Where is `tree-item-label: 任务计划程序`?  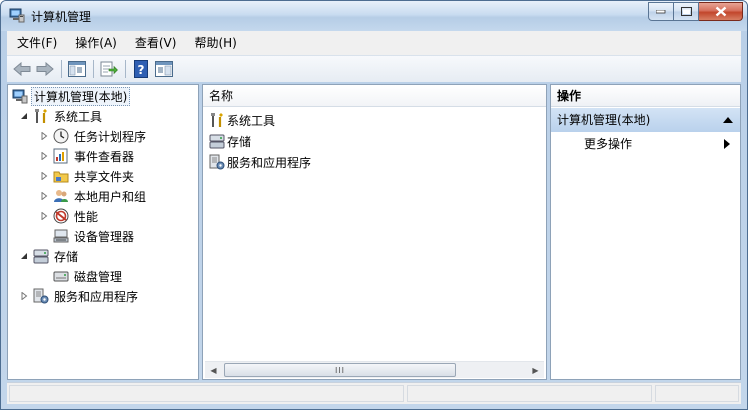
tree-item-label: 任务计划程序 is located at coordinates (110, 136).